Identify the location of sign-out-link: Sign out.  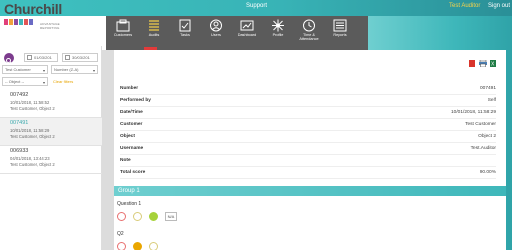
(499, 6).